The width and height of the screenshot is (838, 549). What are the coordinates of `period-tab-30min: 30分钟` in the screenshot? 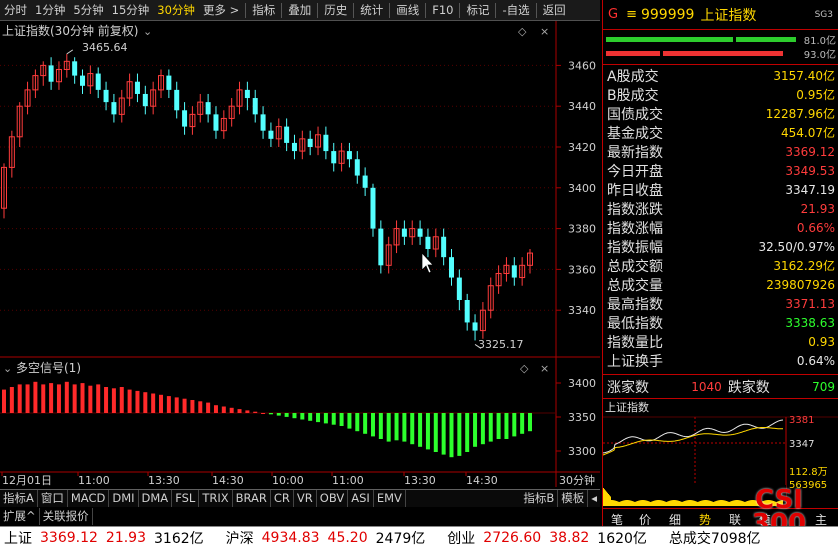 It's located at (176, 10).